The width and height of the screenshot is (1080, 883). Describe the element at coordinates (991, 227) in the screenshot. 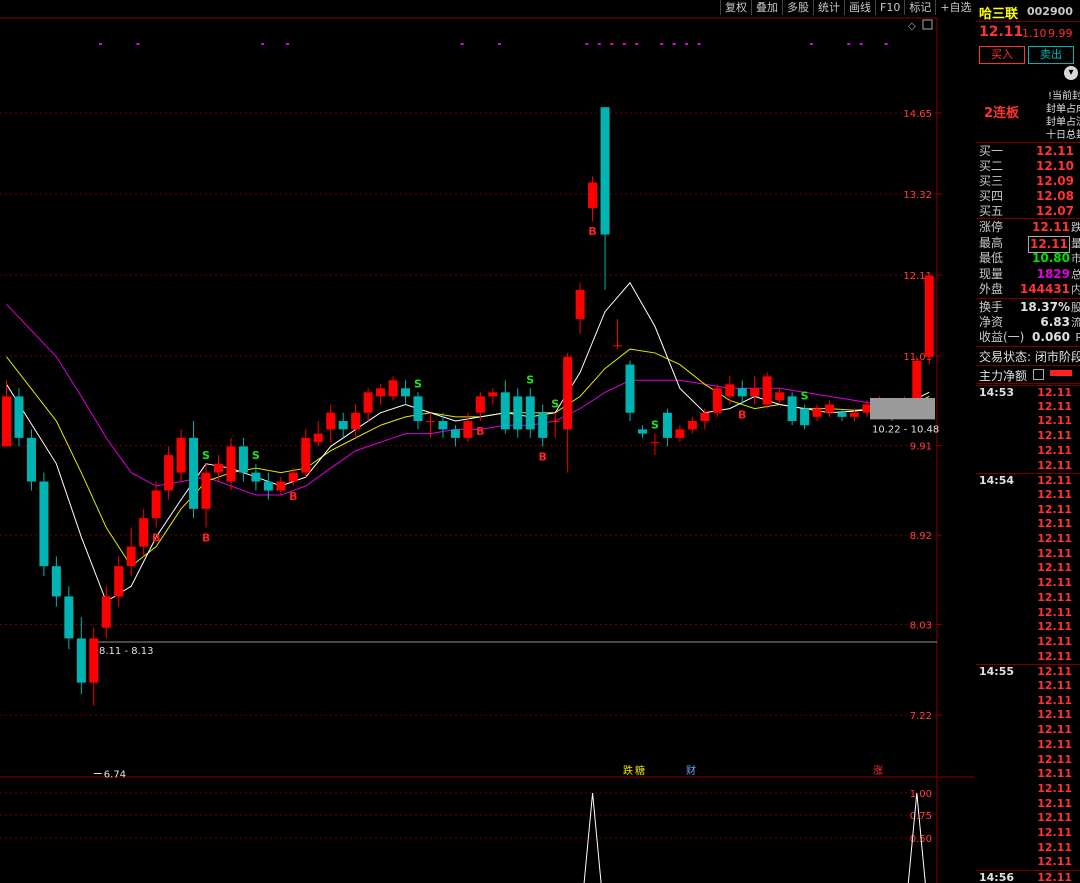

I see `quote-row-label: 涨停` at that location.